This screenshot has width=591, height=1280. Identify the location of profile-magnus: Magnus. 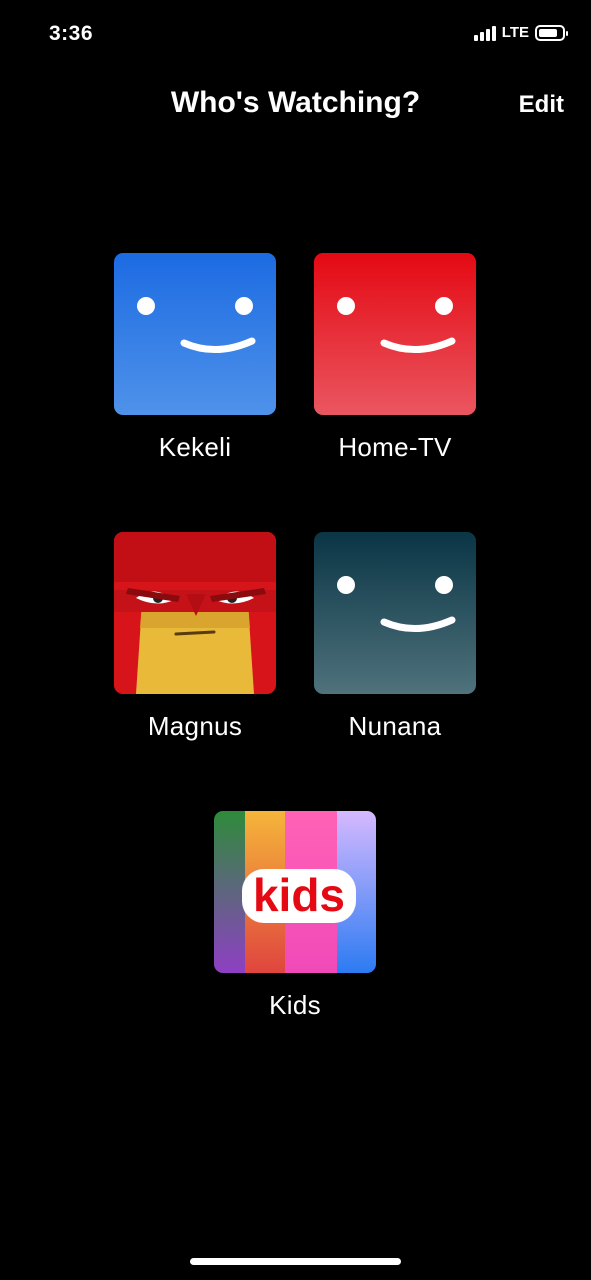
(195, 637).